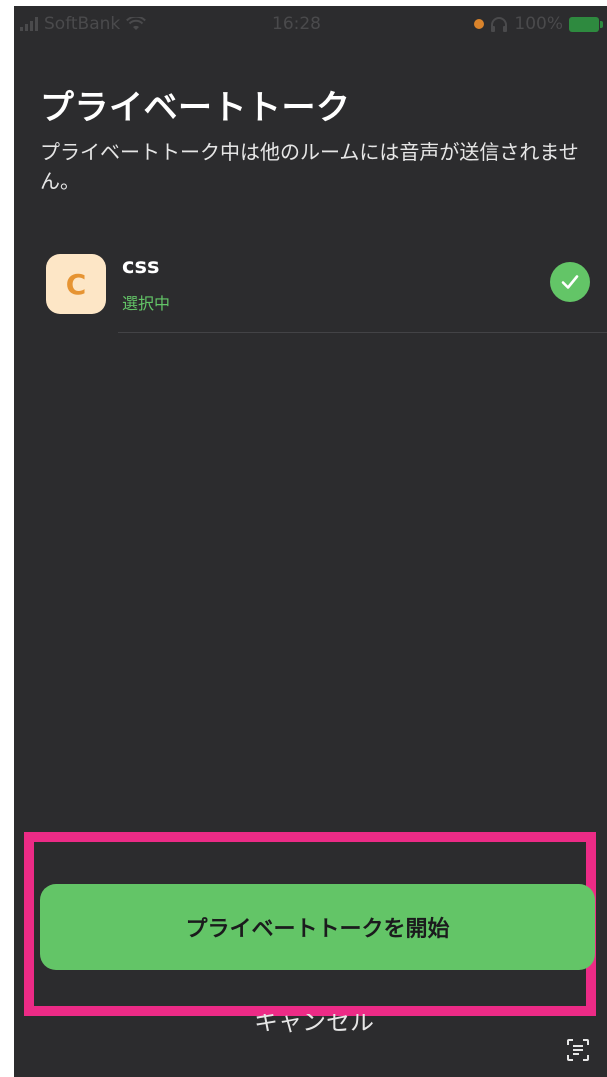 This screenshot has width=607, height=1077. I want to click on cancel-button: キャンセル, so click(314, 1031).